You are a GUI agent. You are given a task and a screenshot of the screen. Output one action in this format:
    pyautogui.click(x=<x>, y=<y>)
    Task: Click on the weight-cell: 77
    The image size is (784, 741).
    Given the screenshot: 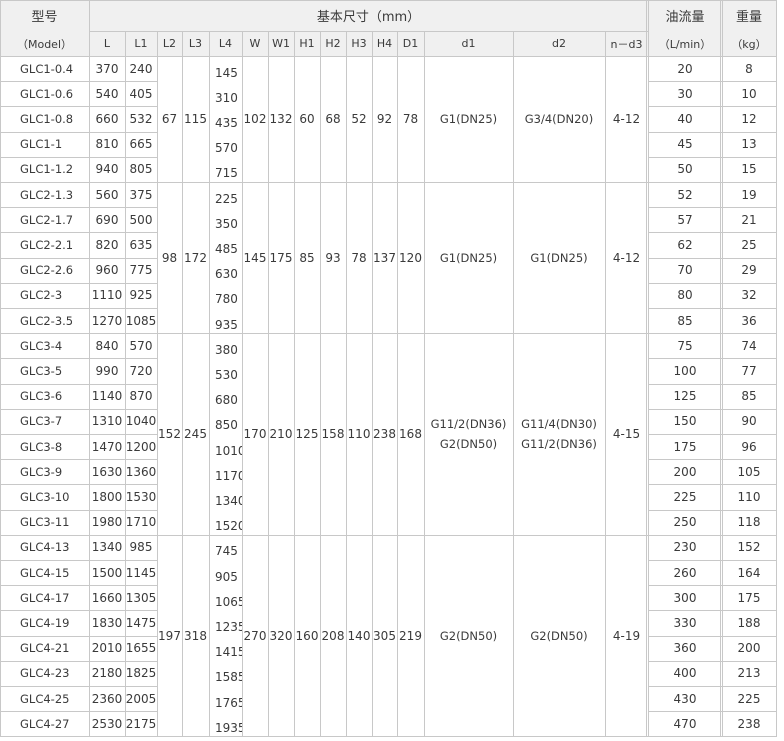 What is the action you would take?
    pyautogui.click(x=749, y=370)
    